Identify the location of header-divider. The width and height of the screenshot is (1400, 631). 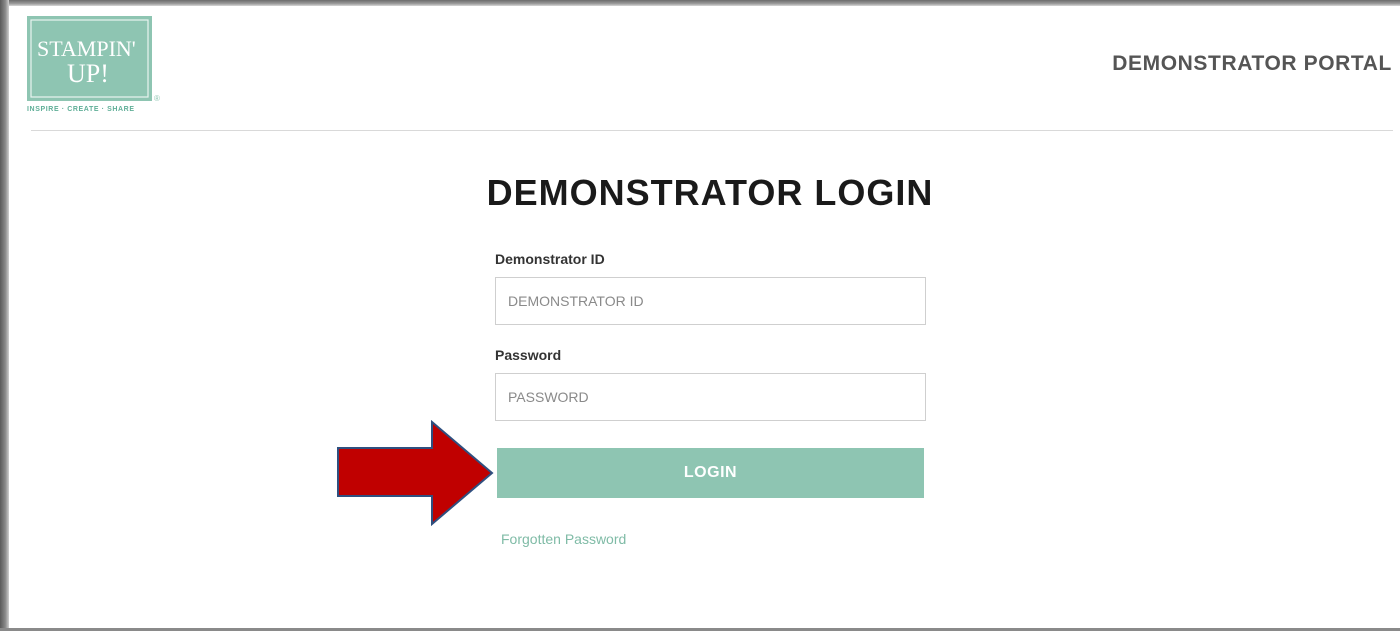
(712, 130).